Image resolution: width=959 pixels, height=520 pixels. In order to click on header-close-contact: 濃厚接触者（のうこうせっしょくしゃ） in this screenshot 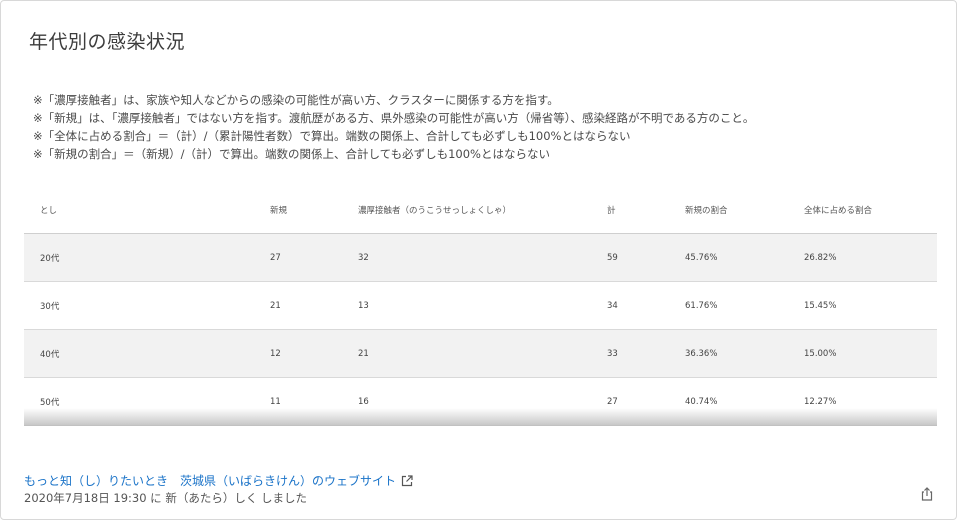, I will do `click(482, 210)`.